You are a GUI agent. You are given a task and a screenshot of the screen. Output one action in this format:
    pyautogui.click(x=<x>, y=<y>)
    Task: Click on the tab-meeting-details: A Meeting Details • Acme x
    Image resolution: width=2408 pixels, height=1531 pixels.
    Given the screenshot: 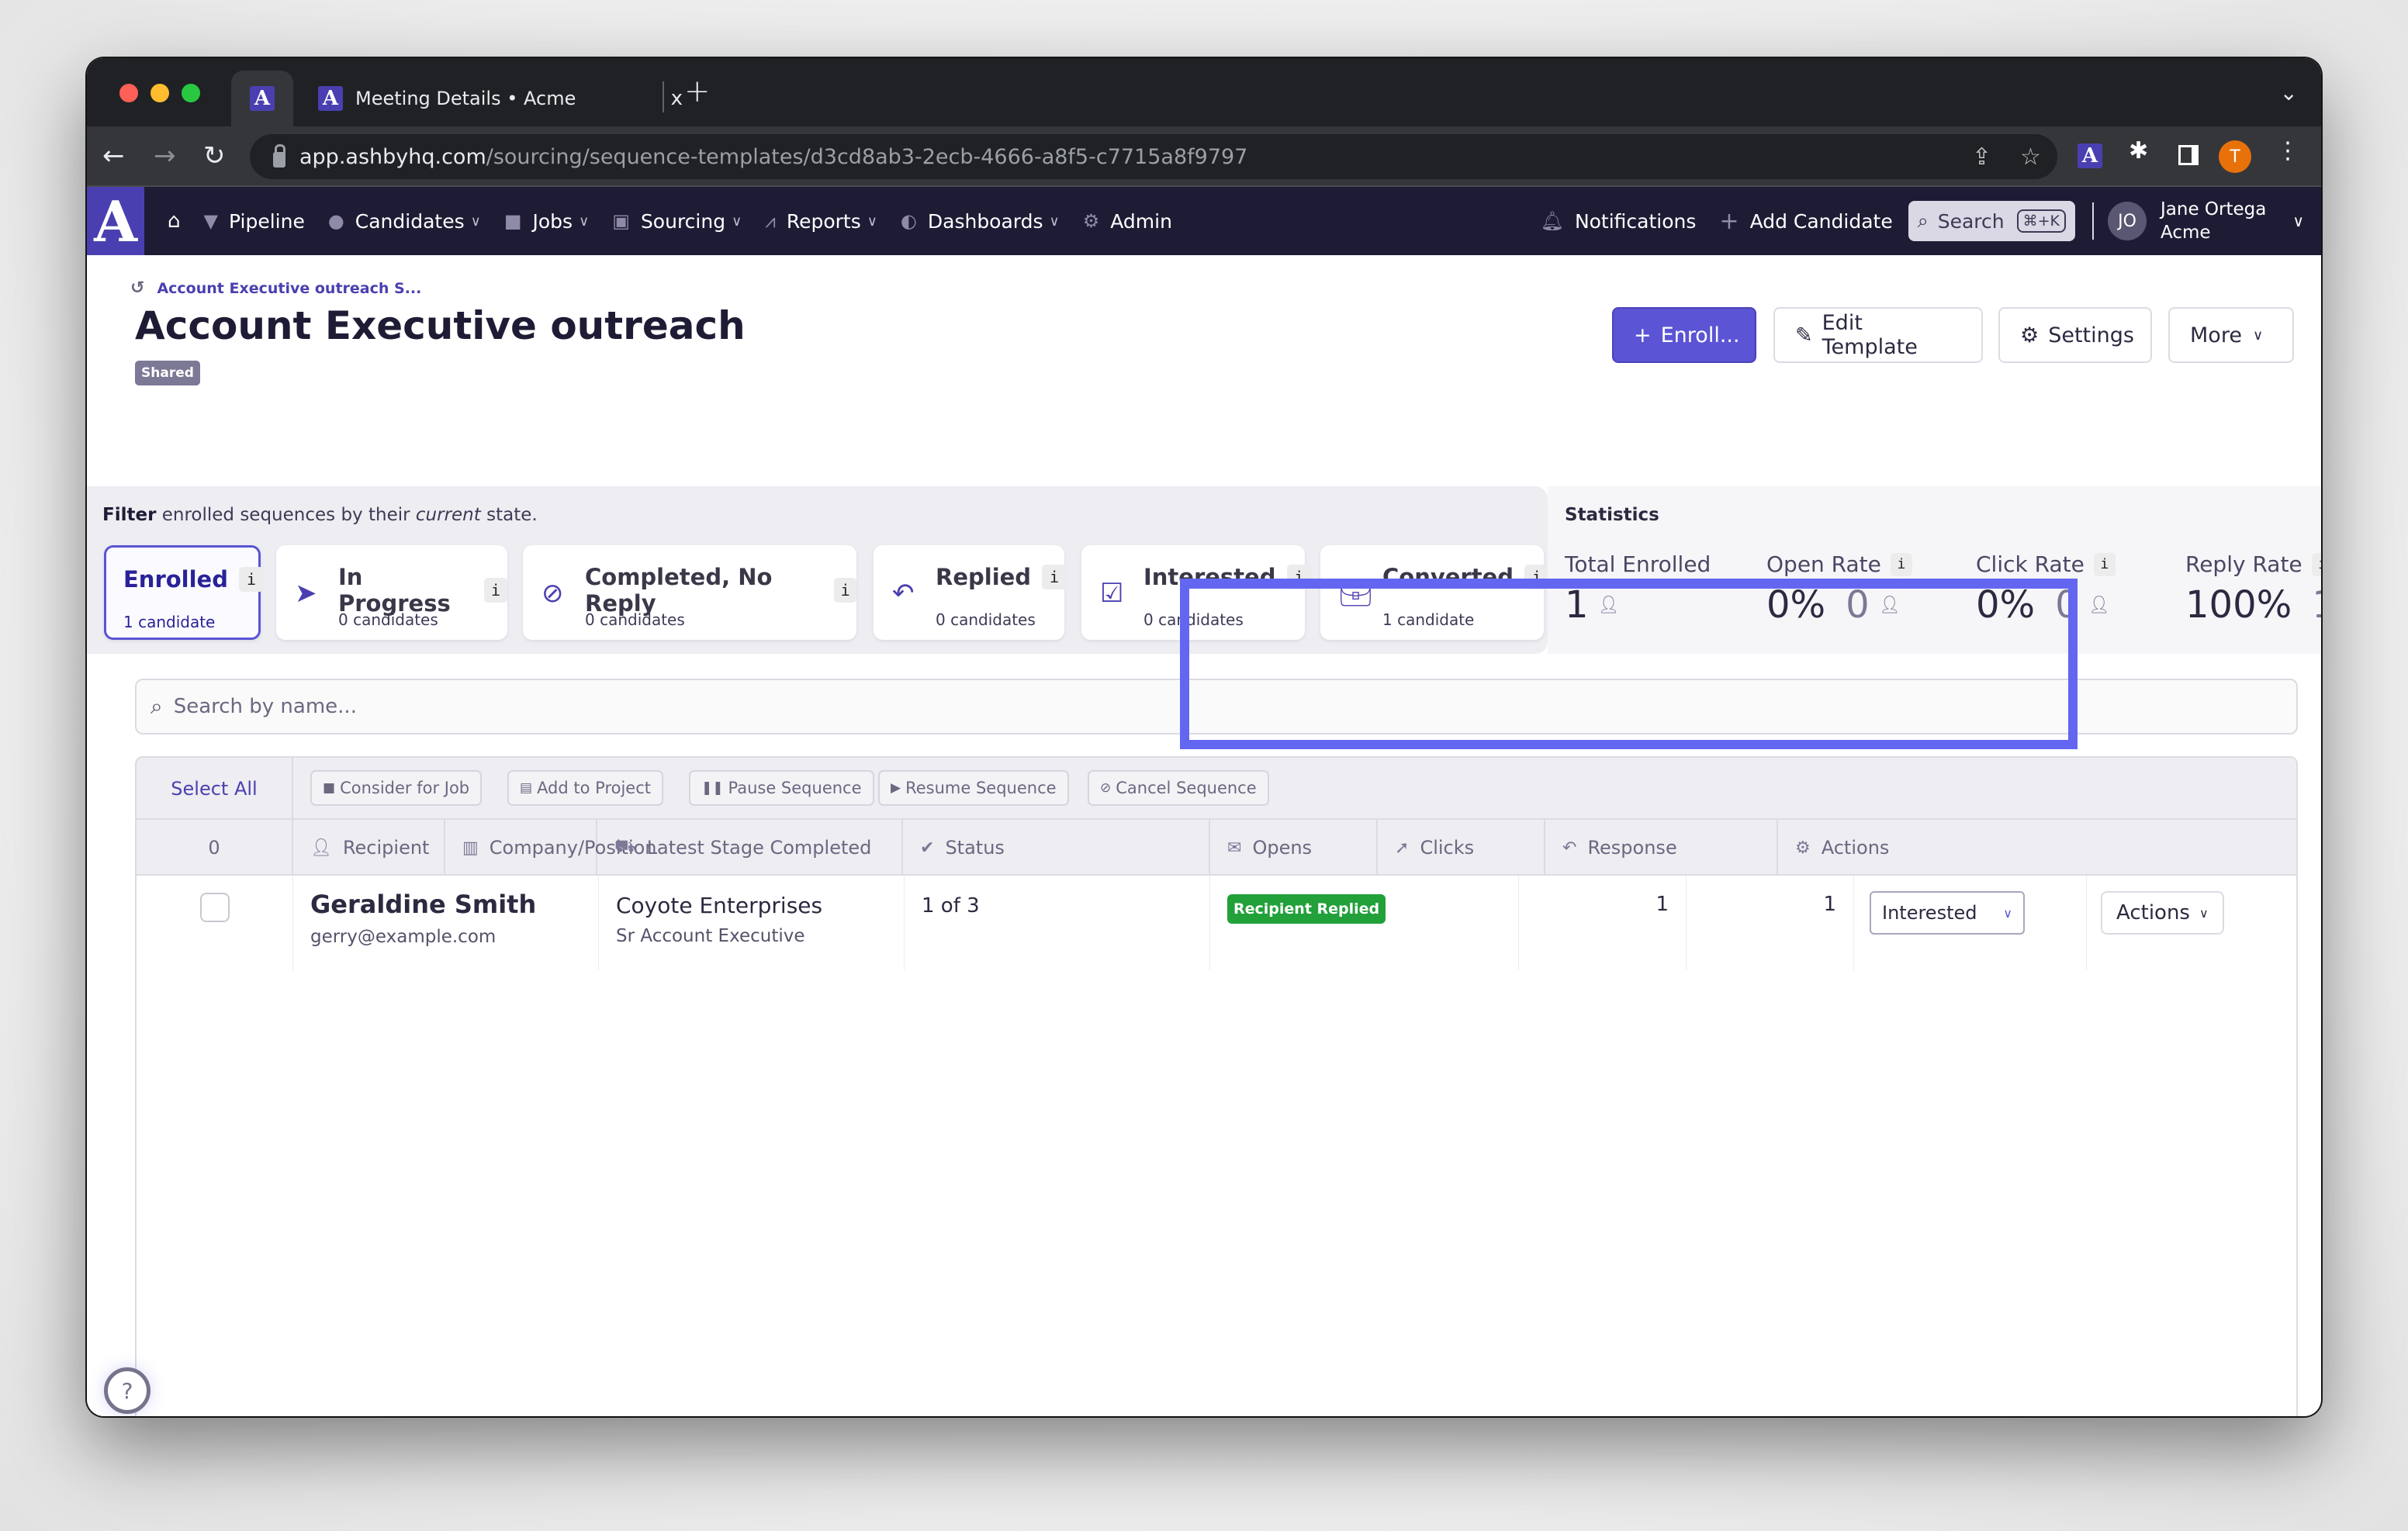 What is the action you would take?
    pyautogui.click(x=496, y=98)
    